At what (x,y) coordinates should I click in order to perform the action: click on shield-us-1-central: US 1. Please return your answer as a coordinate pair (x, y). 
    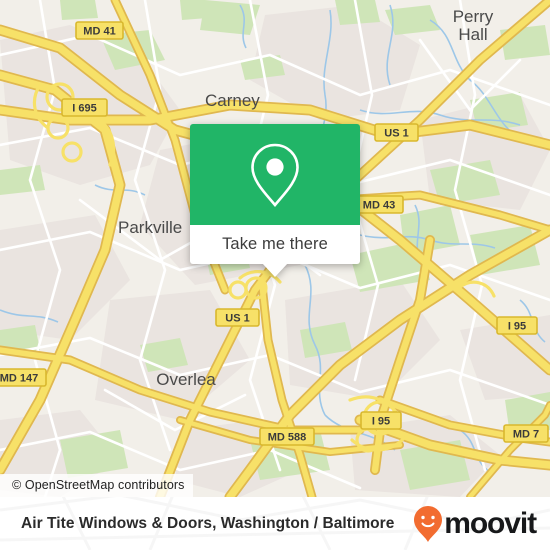
    Looking at the image, I should click on (237, 317).